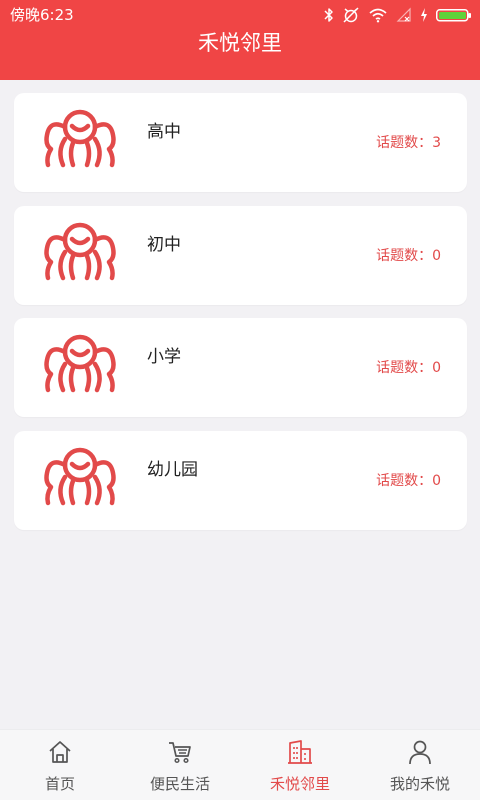 The height and width of the screenshot is (800, 480). I want to click on alarm-off-icon, so click(351, 15).